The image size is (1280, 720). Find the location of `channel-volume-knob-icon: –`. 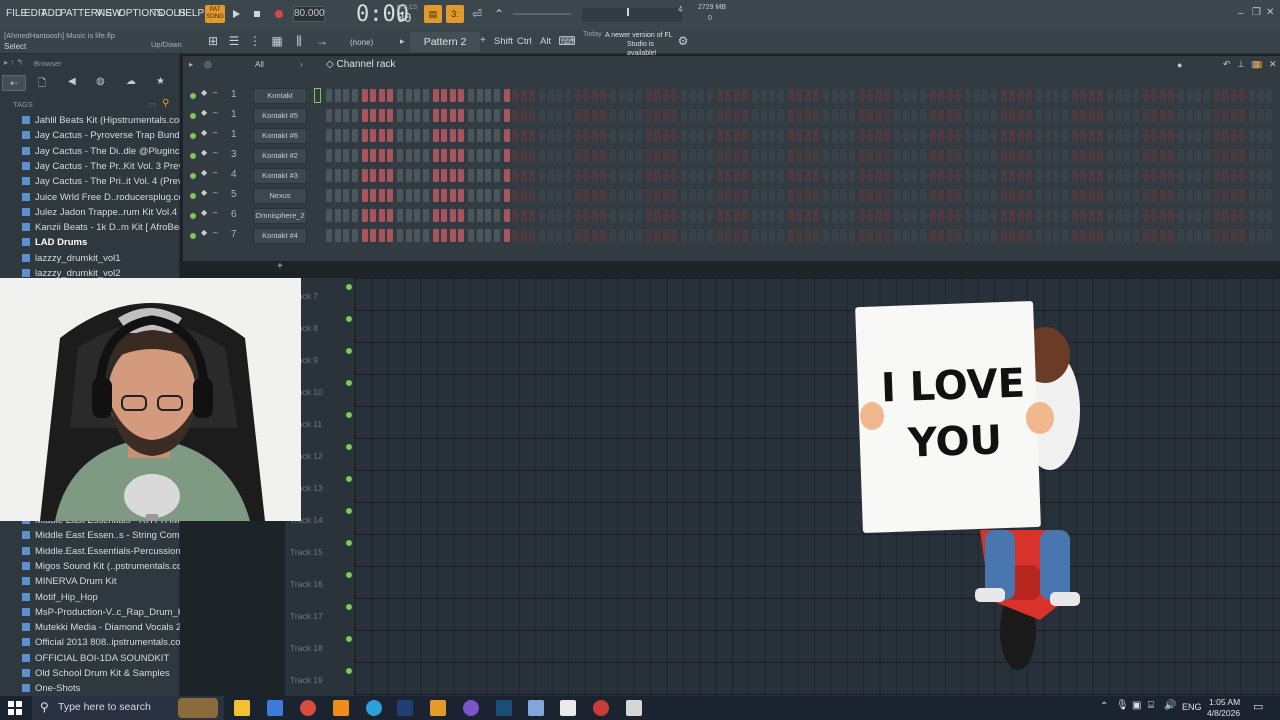

channel-volume-knob-icon: – is located at coordinates (215, 212).